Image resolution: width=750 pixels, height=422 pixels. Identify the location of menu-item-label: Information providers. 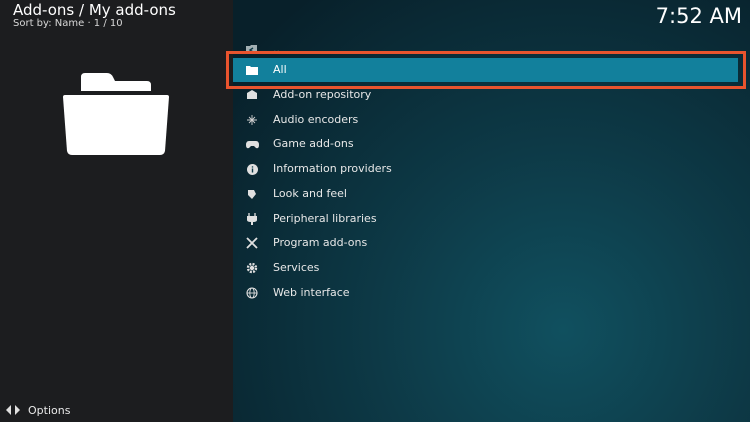
(332, 168).